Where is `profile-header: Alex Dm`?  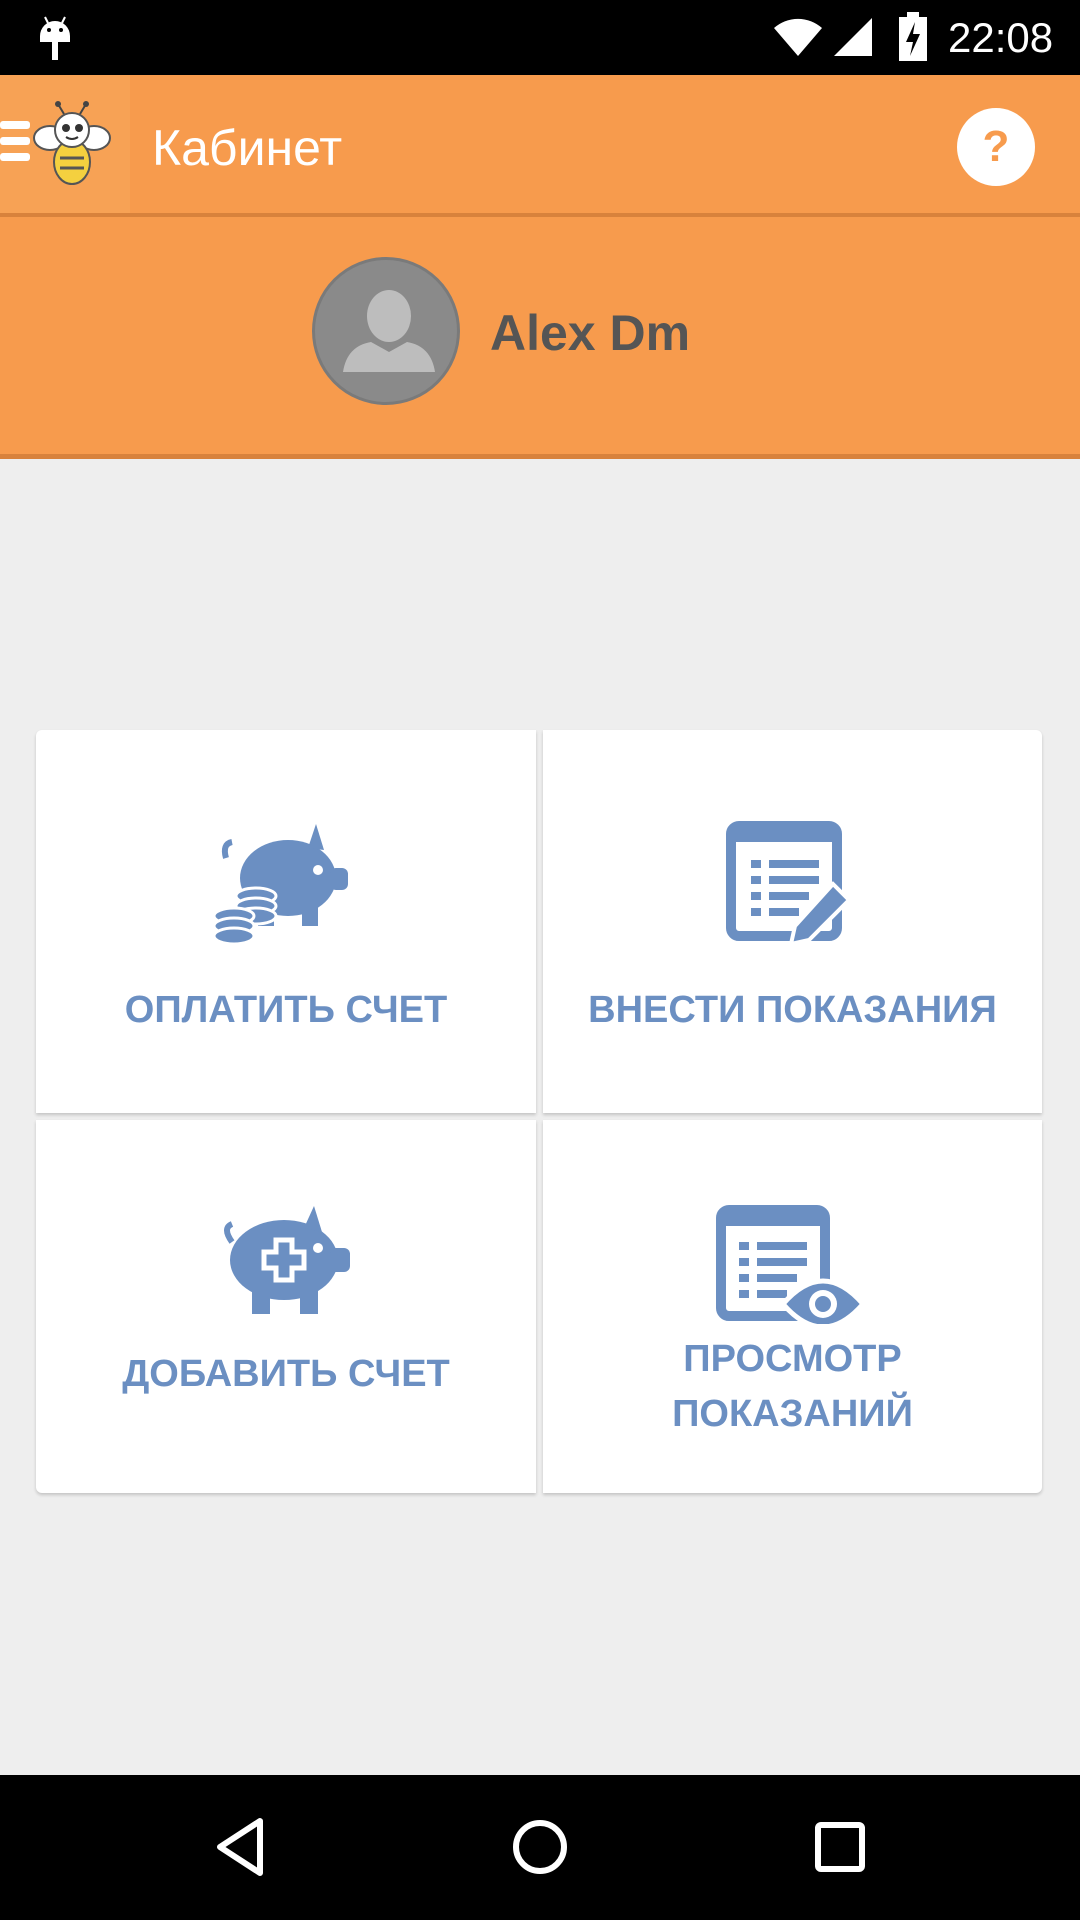
profile-header: Alex Dm is located at coordinates (540, 338).